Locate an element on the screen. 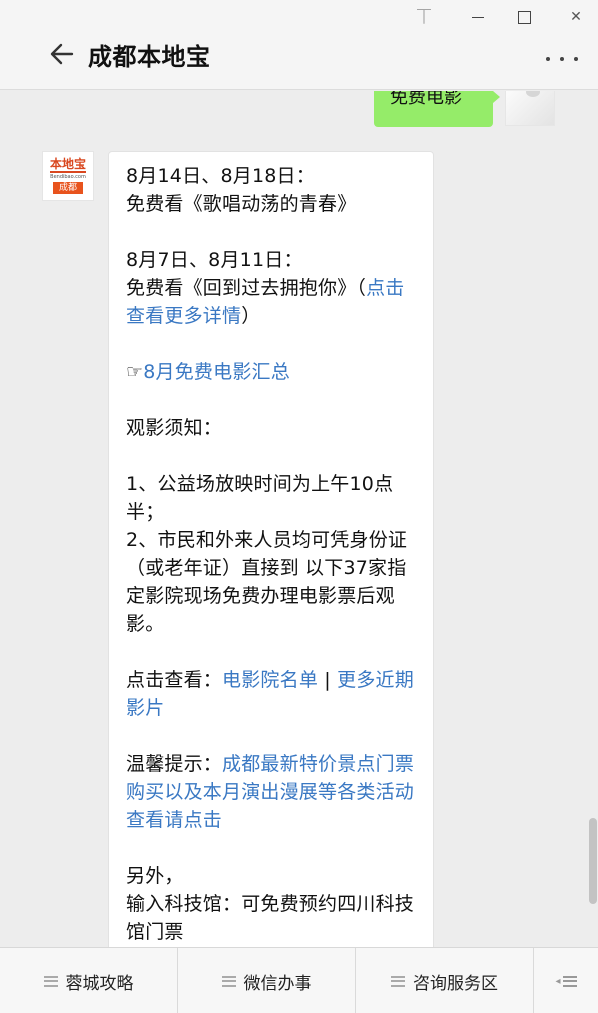 The image size is (598, 1013). reply-line: 输入科技馆：可免费预约四川科技馆门票 is located at coordinates (270, 918).